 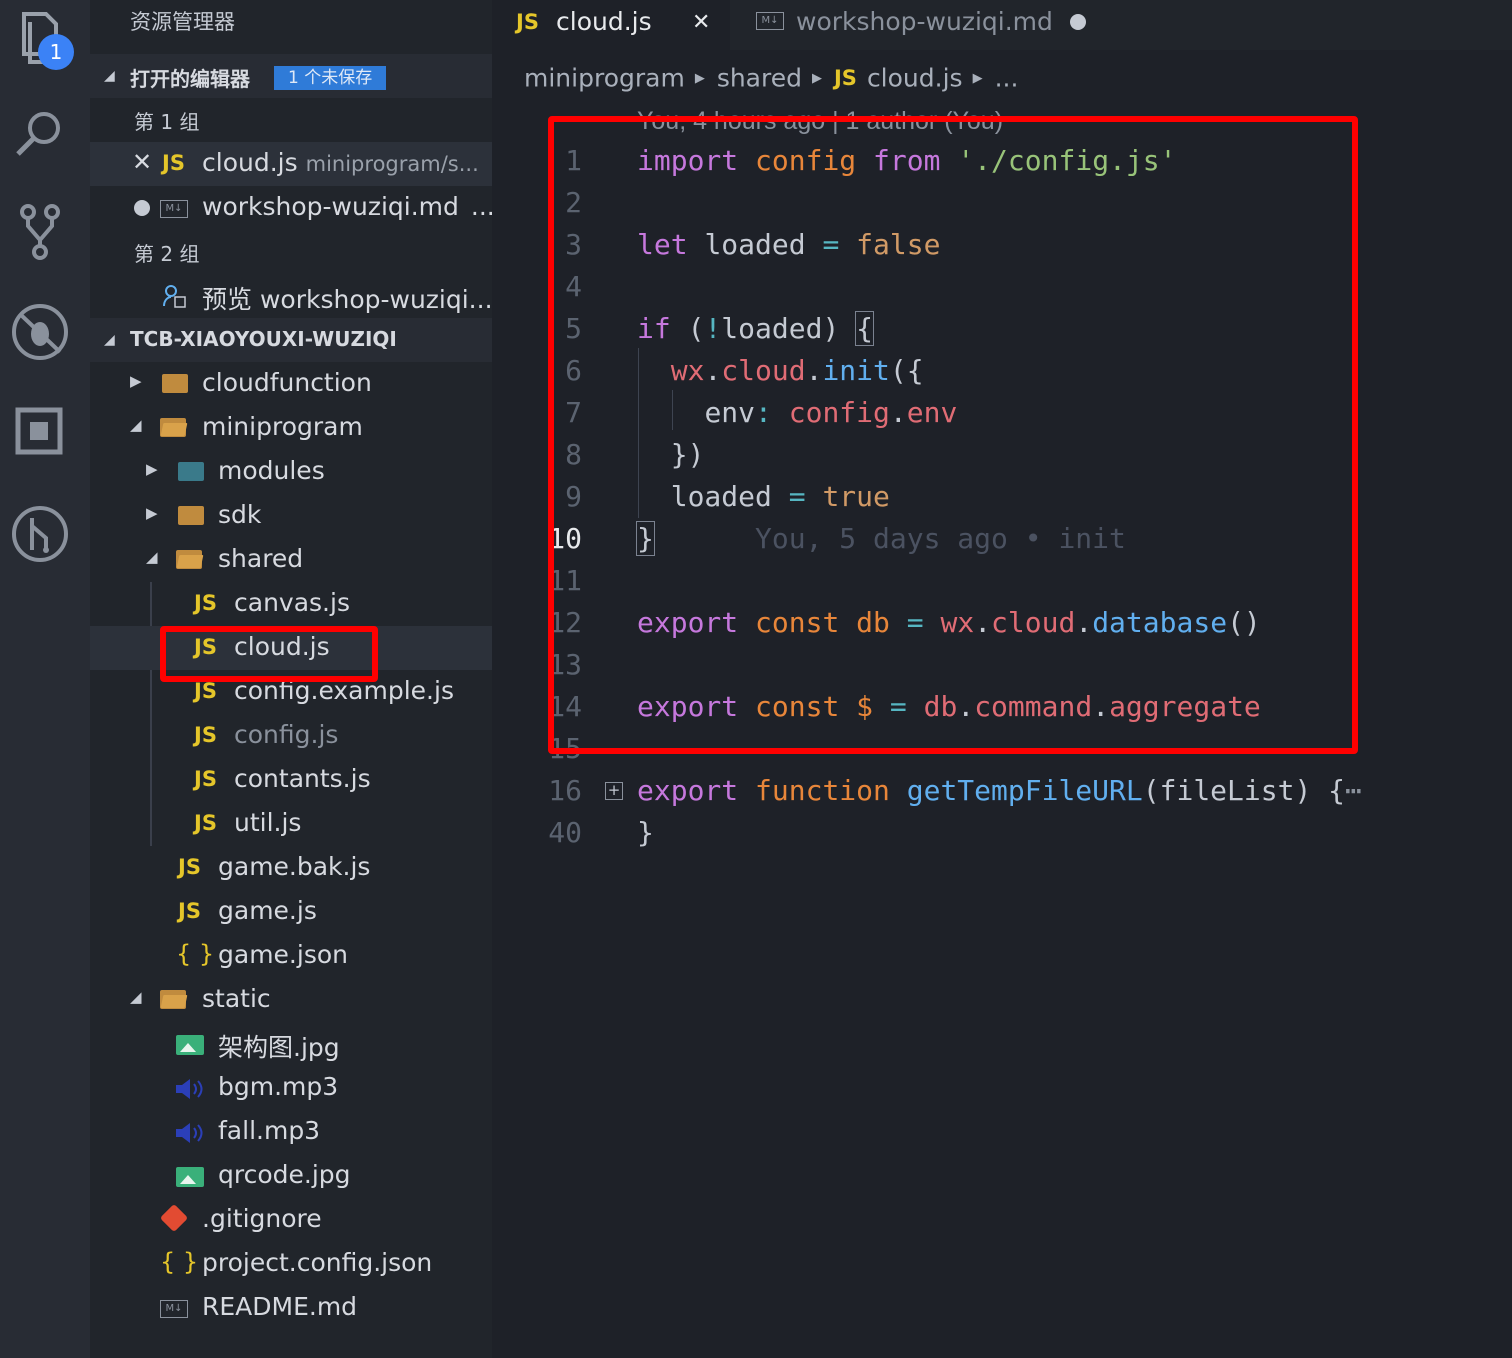 What do you see at coordinates (302, 778) in the screenshot?
I see `tree-item-label: contants.js` at bounding box center [302, 778].